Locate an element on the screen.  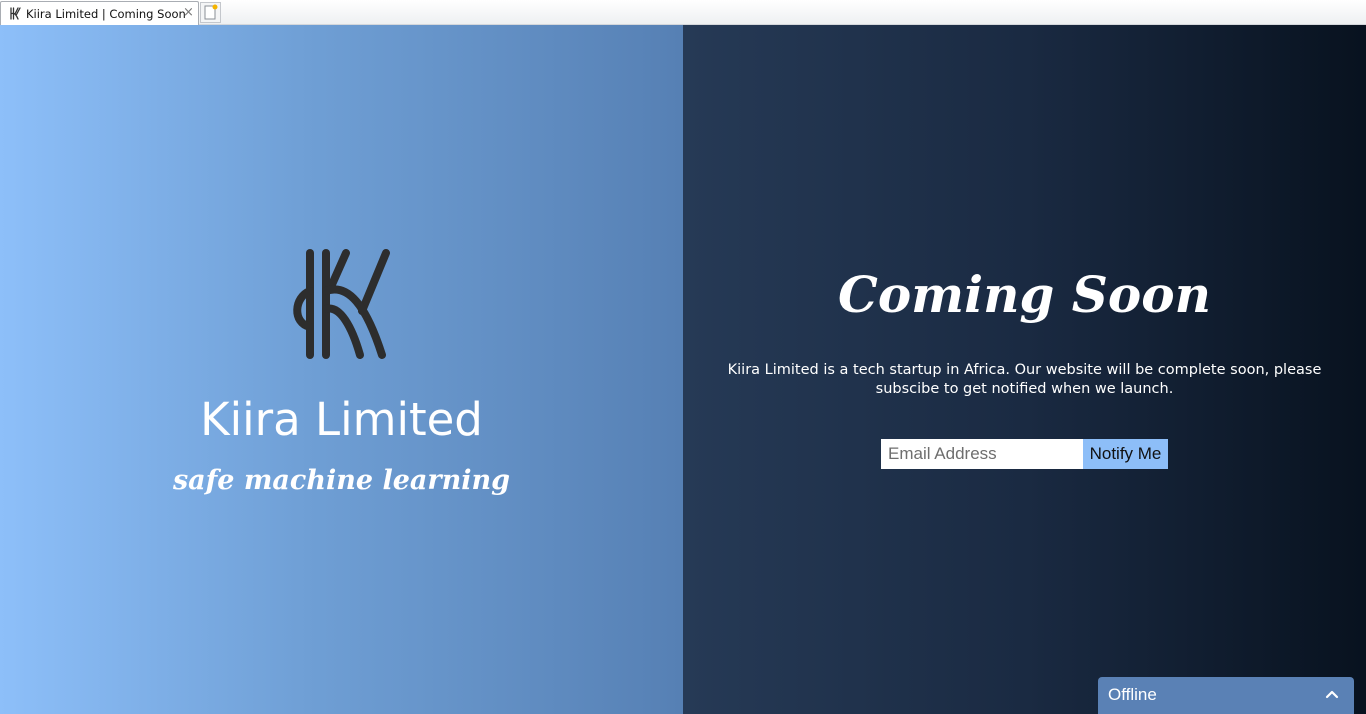
tab-title: Kiira Limited | Coming Soon is located at coordinates (106, 14).